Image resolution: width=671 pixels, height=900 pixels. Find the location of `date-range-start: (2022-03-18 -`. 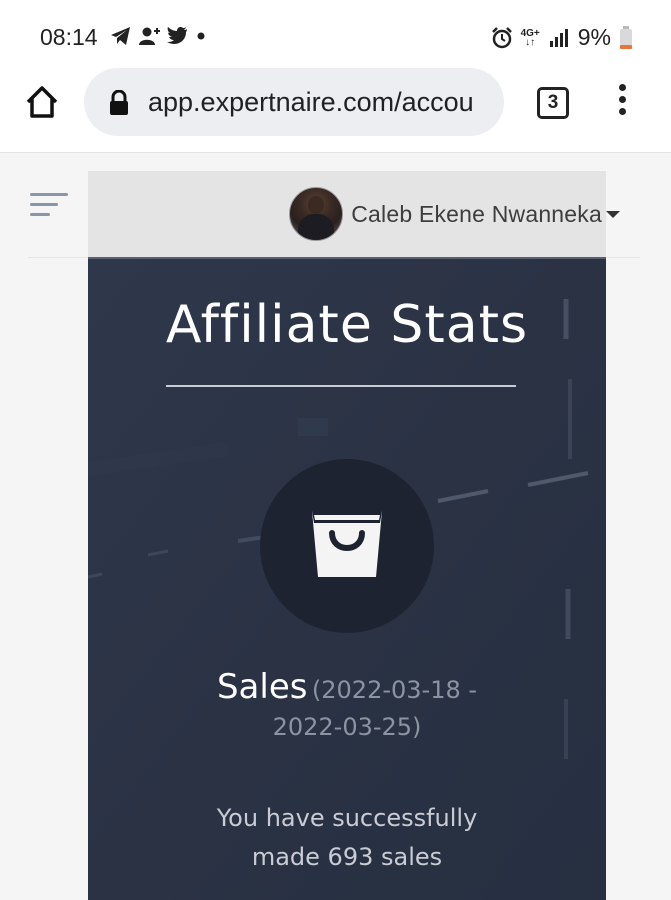

date-range-start: (2022-03-18 - is located at coordinates (394, 690).